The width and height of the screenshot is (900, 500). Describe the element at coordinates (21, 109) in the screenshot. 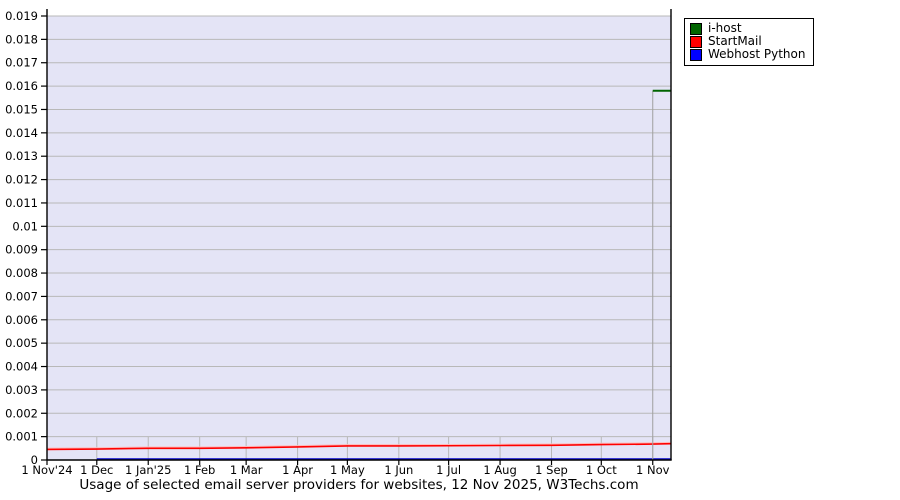

I see `y-tick-label: 0.015` at that location.